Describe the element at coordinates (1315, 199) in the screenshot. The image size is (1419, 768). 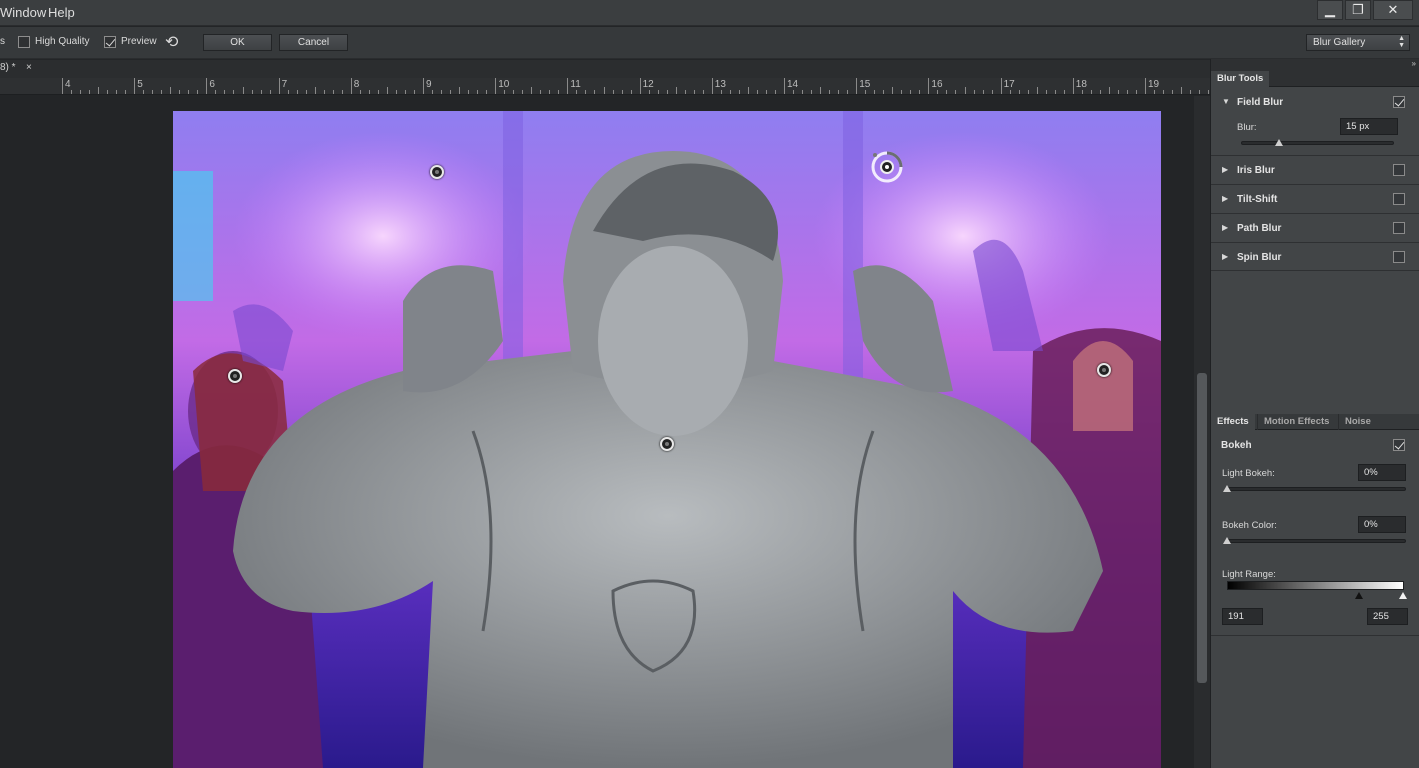
I see `tilt-shift-section: ▶ Tilt-Shift` at that location.